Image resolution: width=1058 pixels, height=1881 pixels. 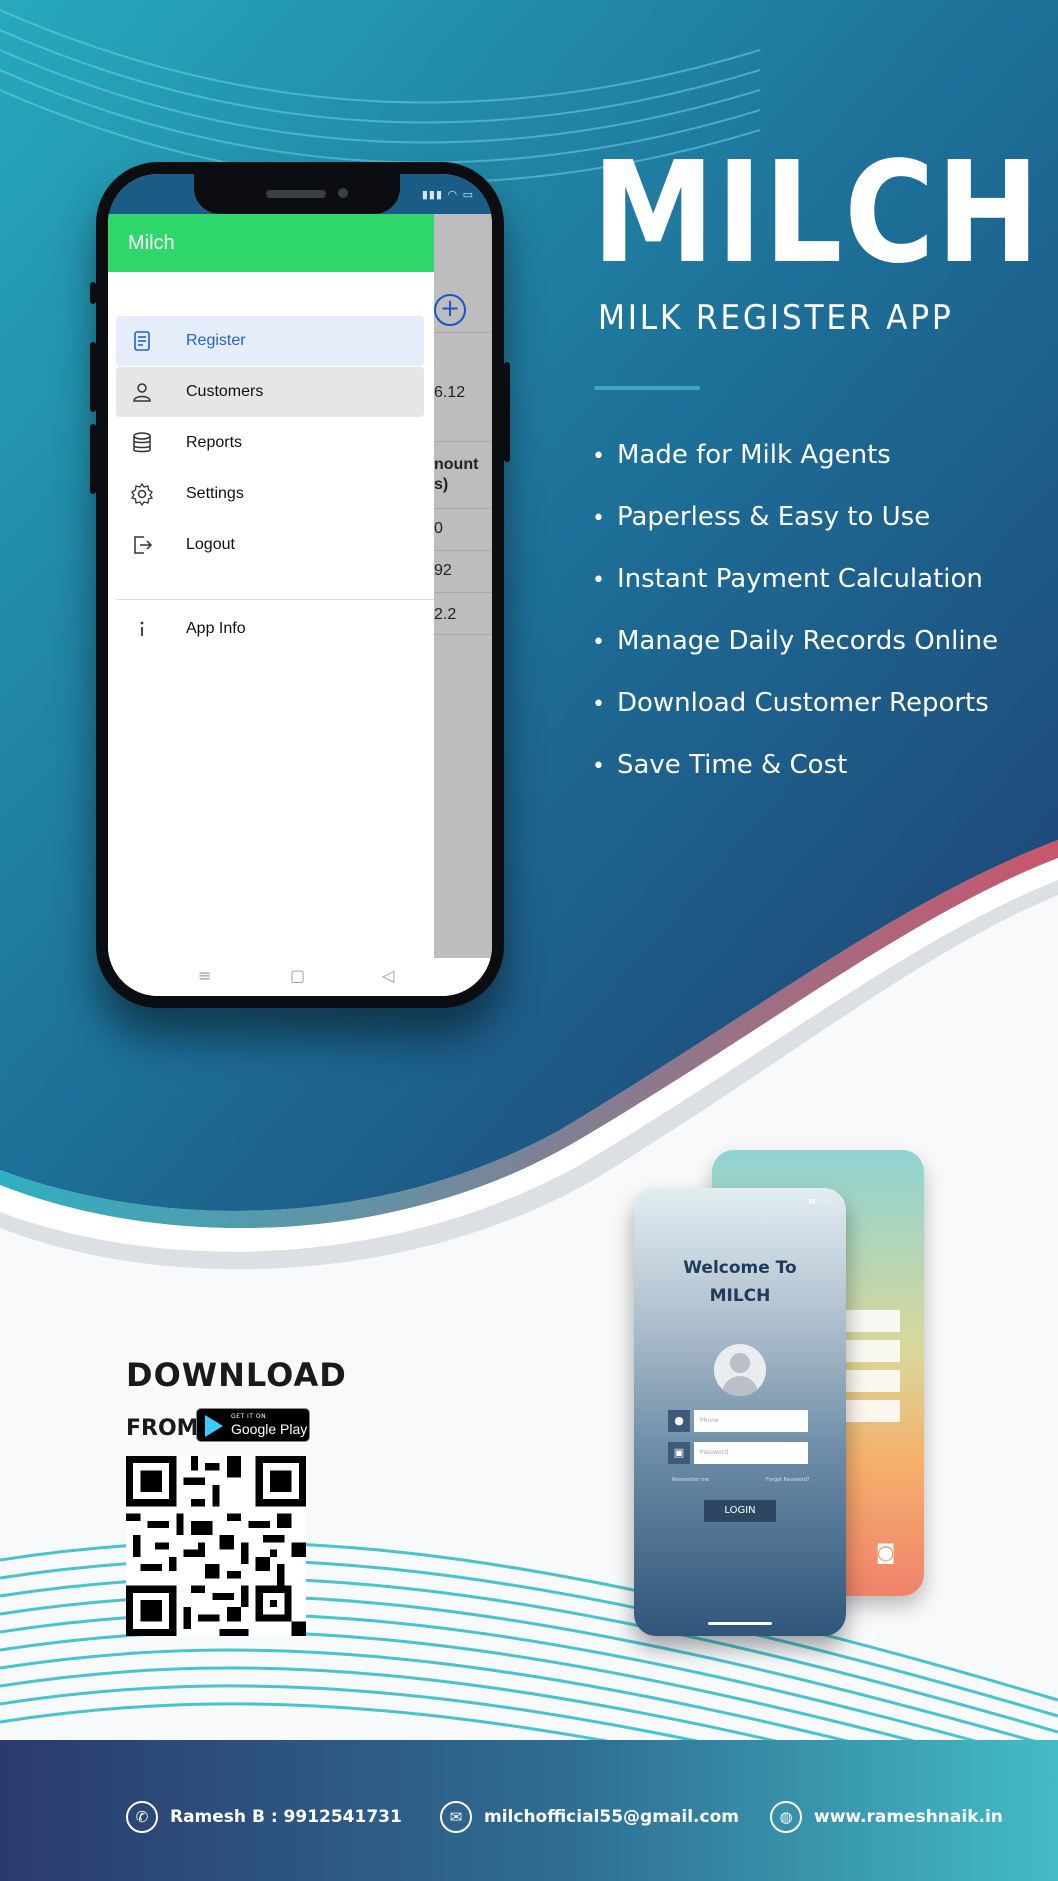 What do you see at coordinates (270, 341) in the screenshot?
I see `menu-item-register: Register` at bounding box center [270, 341].